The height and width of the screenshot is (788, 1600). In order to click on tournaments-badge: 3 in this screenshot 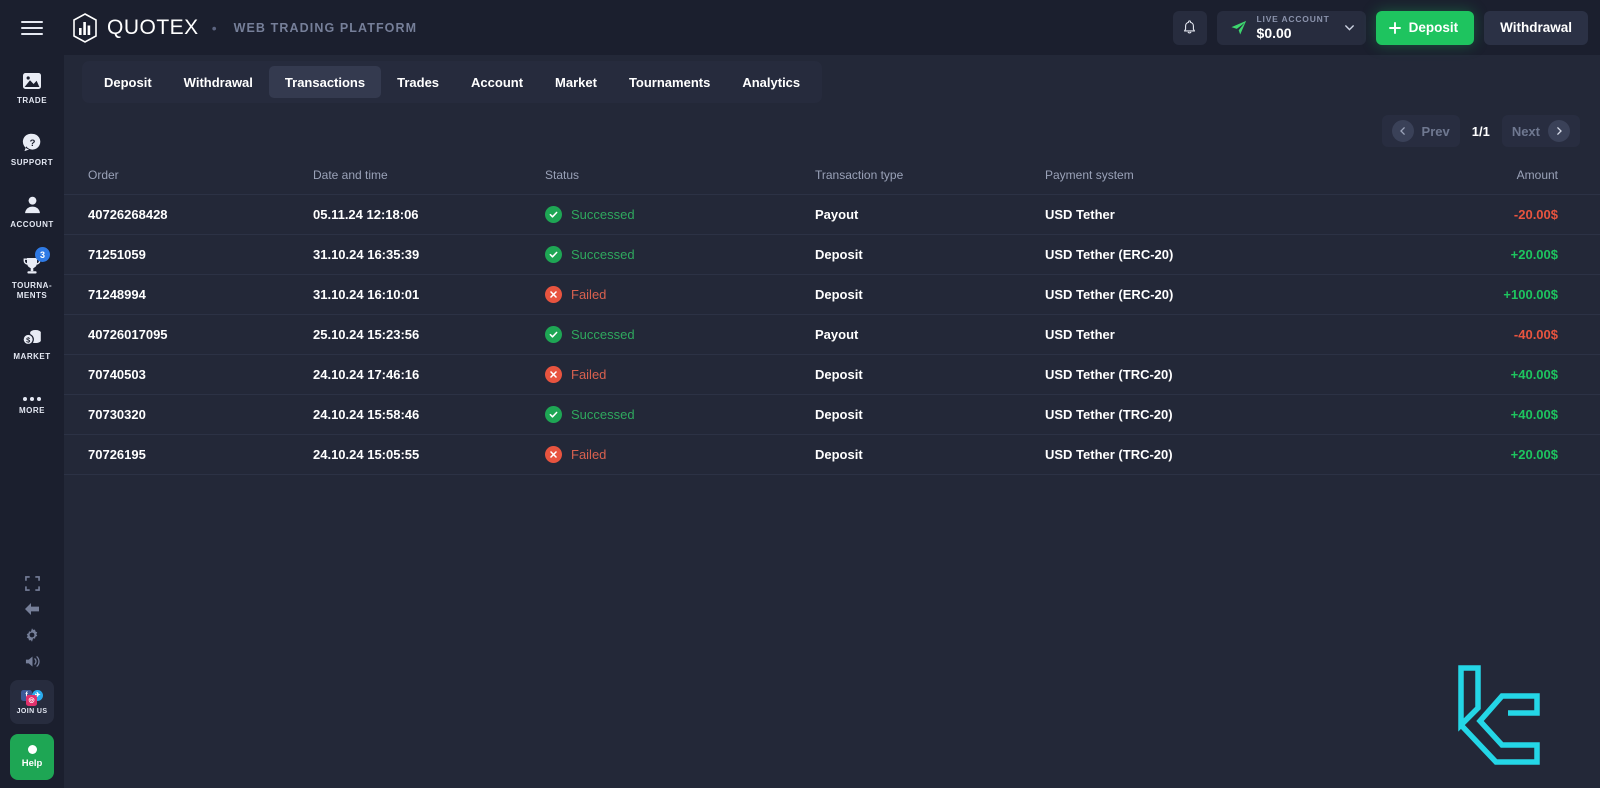, I will do `click(42, 254)`.